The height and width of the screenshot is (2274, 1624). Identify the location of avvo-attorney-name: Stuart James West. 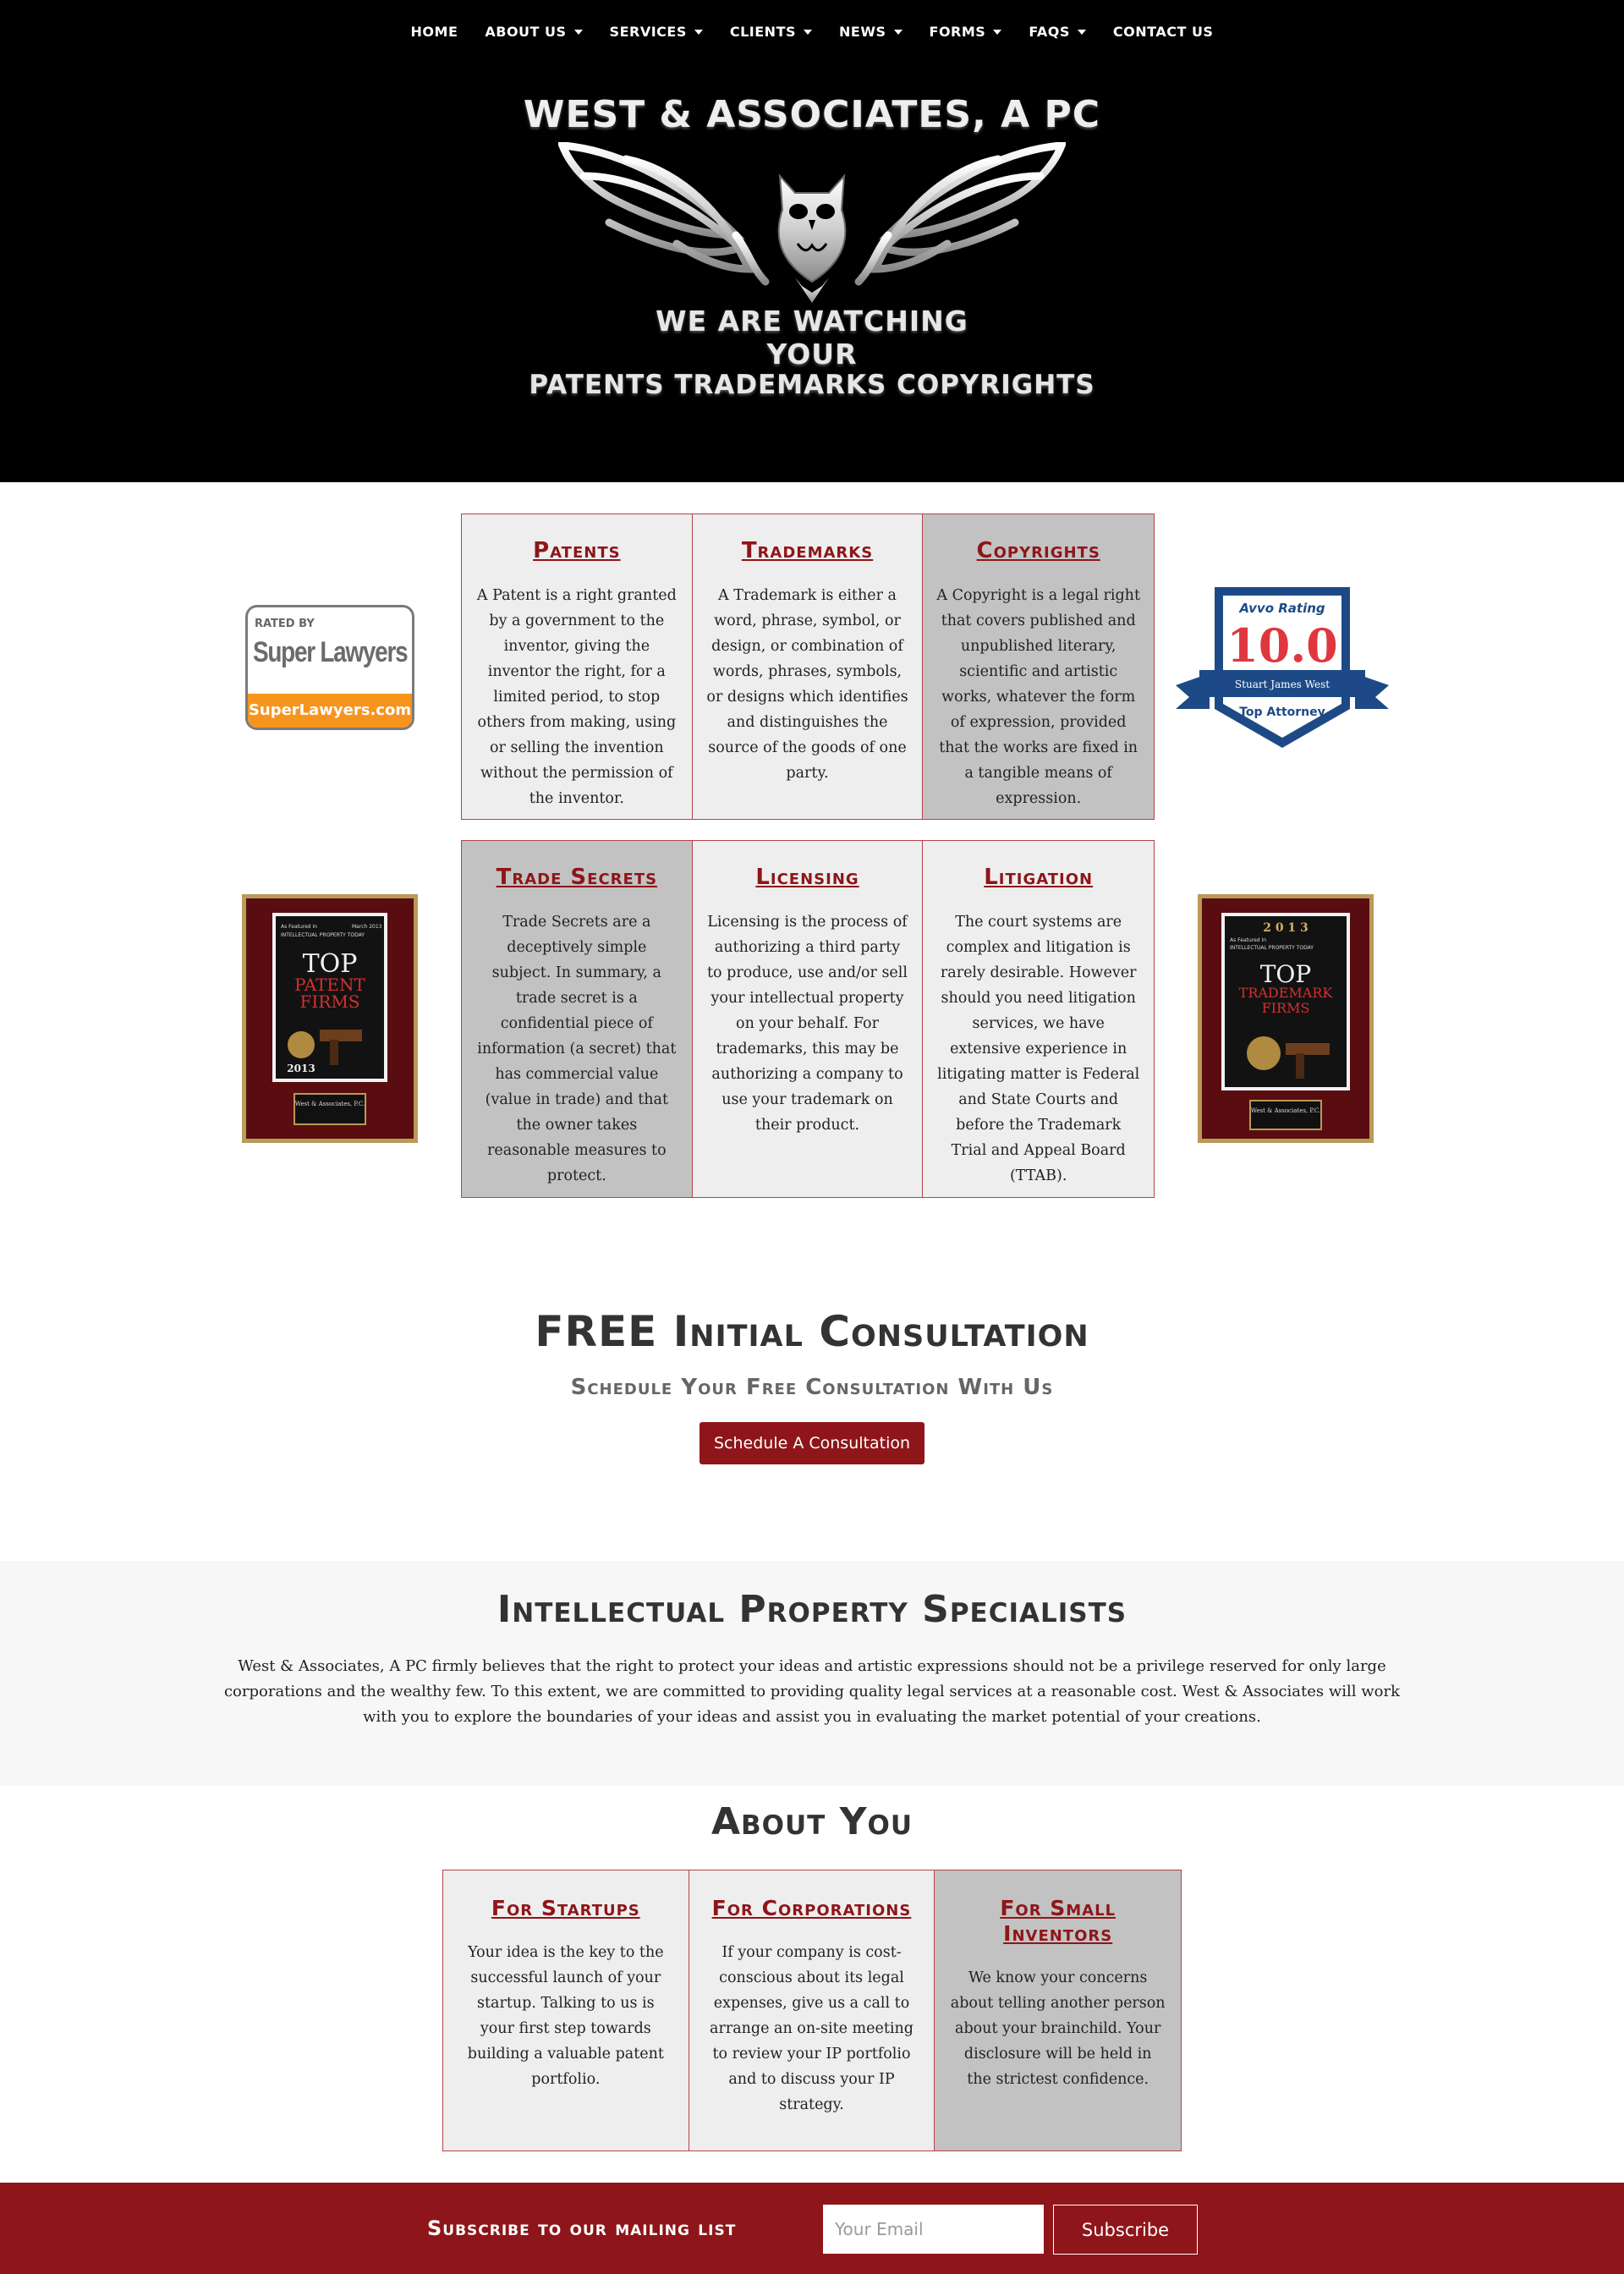
(1282, 684).